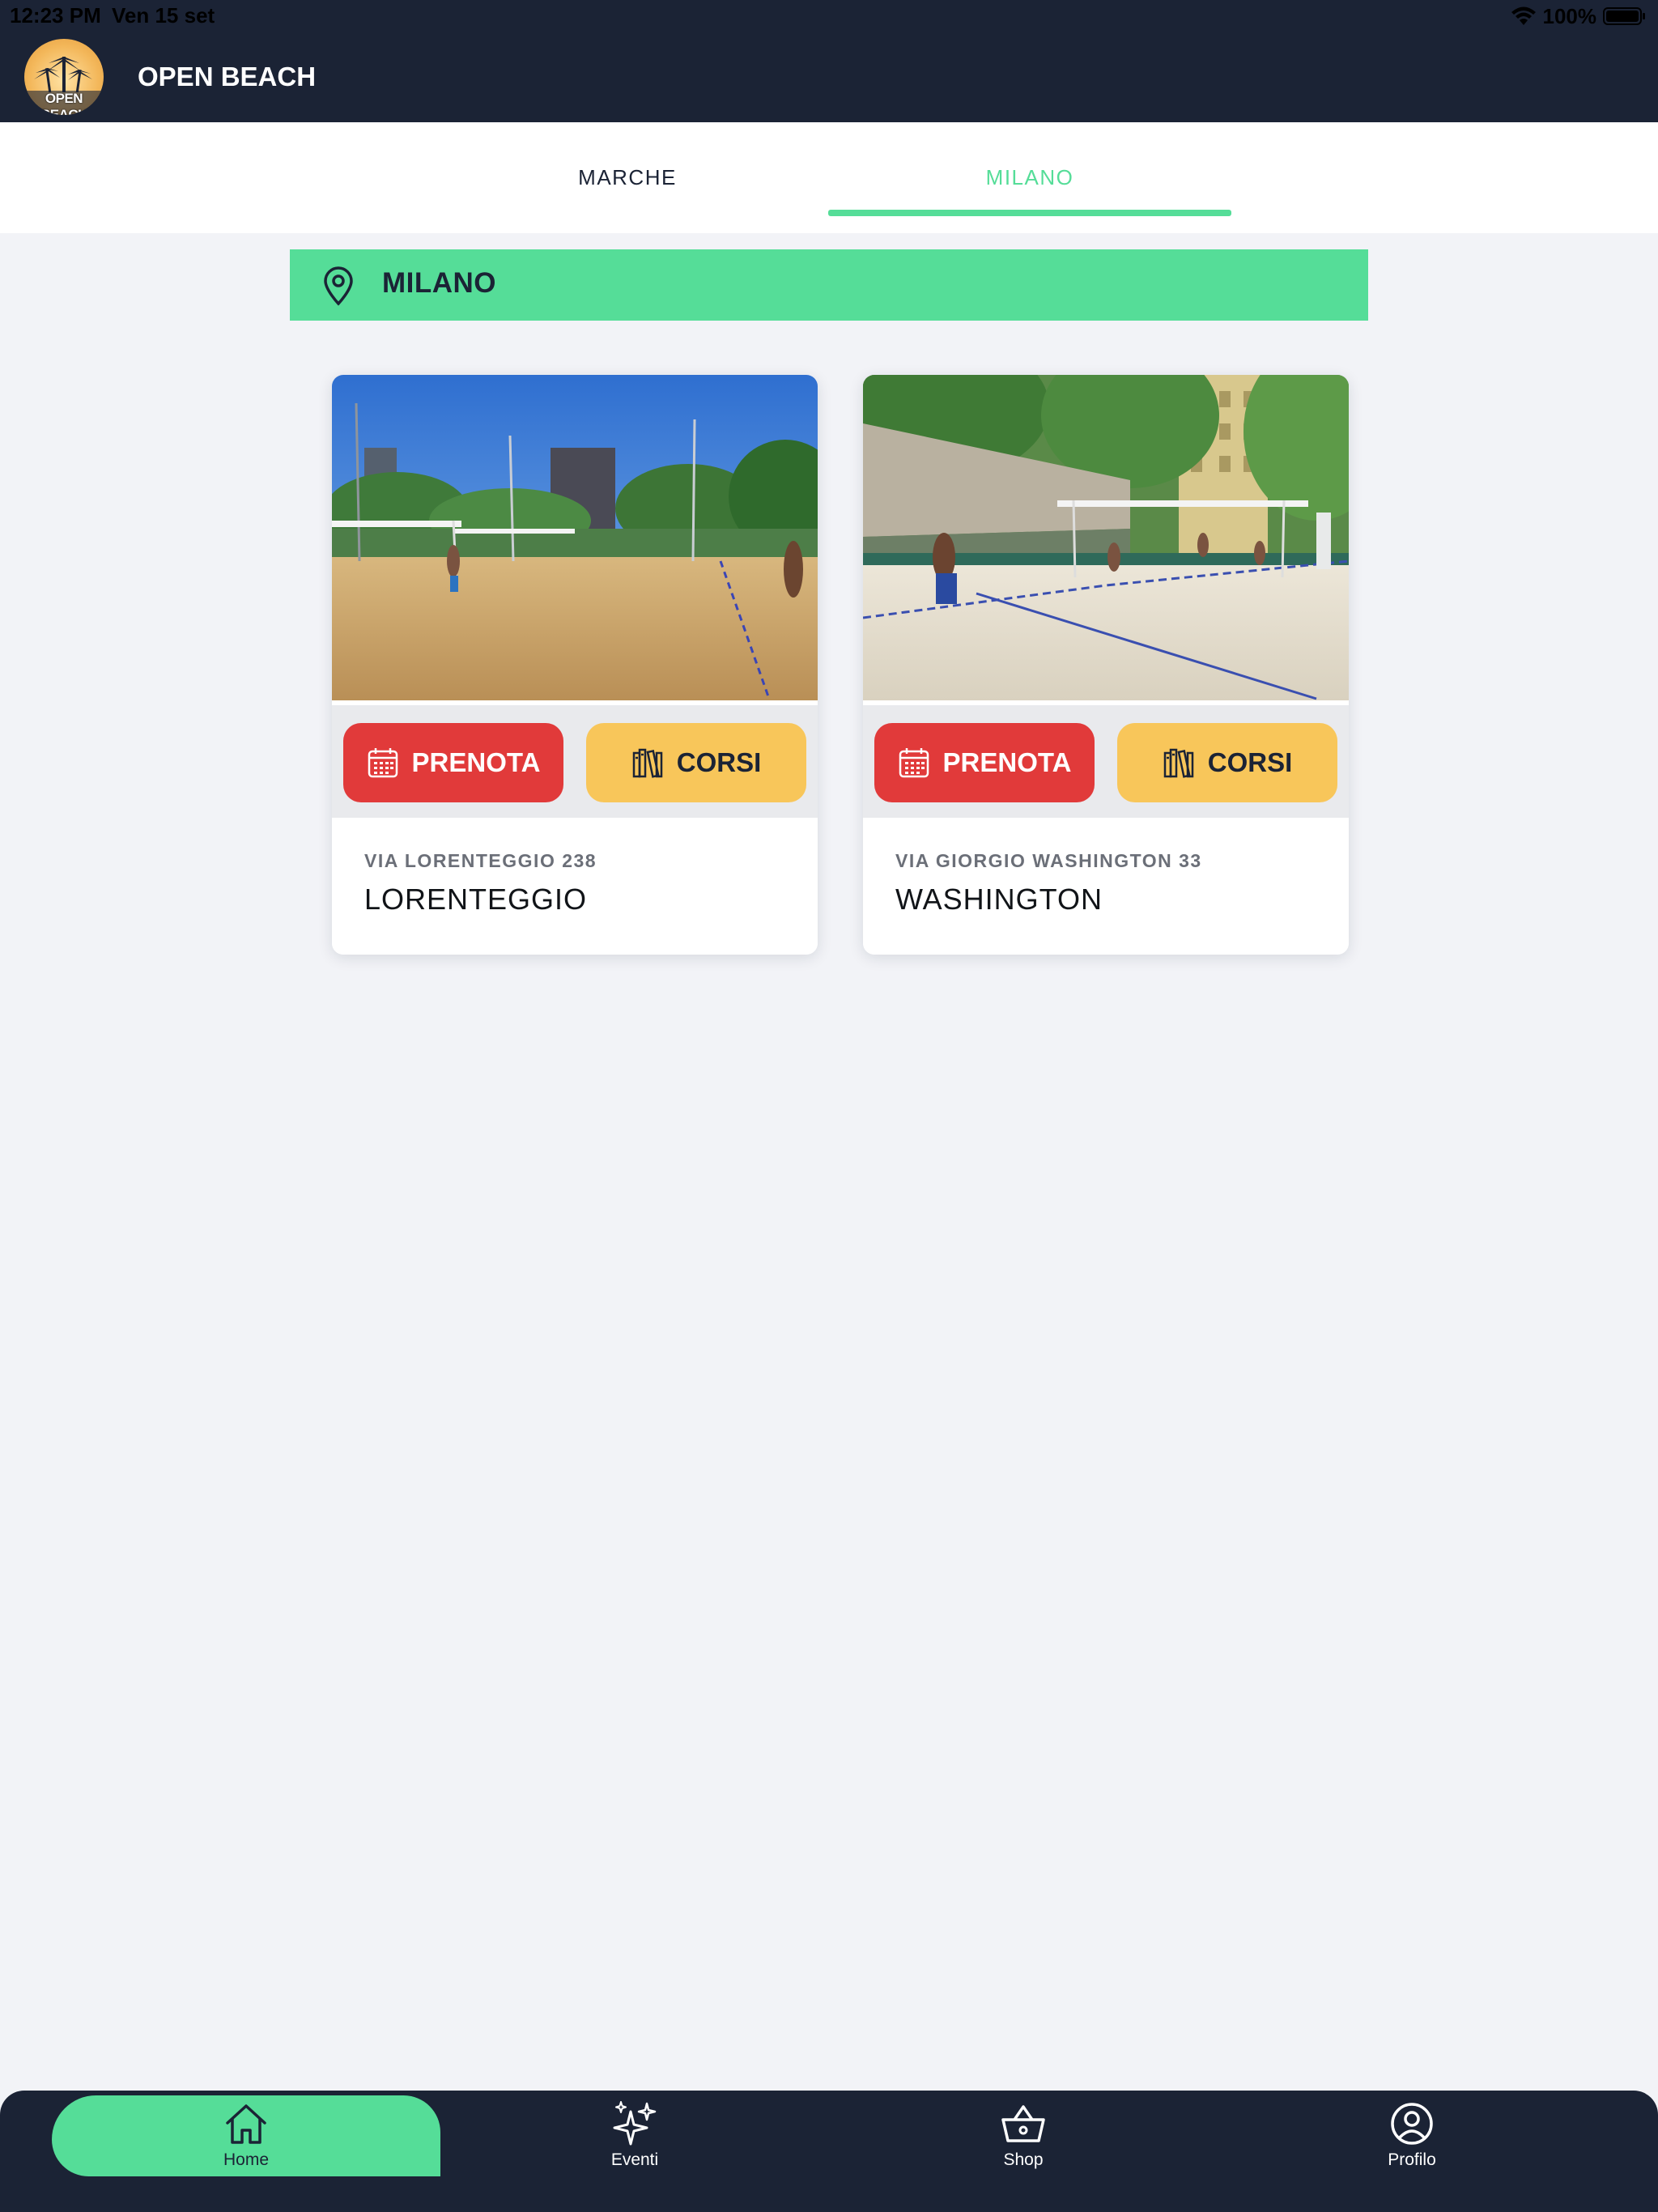 The width and height of the screenshot is (1658, 2212). What do you see at coordinates (999, 900) in the screenshot?
I see `venue-name: WASHINGTON` at bounding box center [999, 900].